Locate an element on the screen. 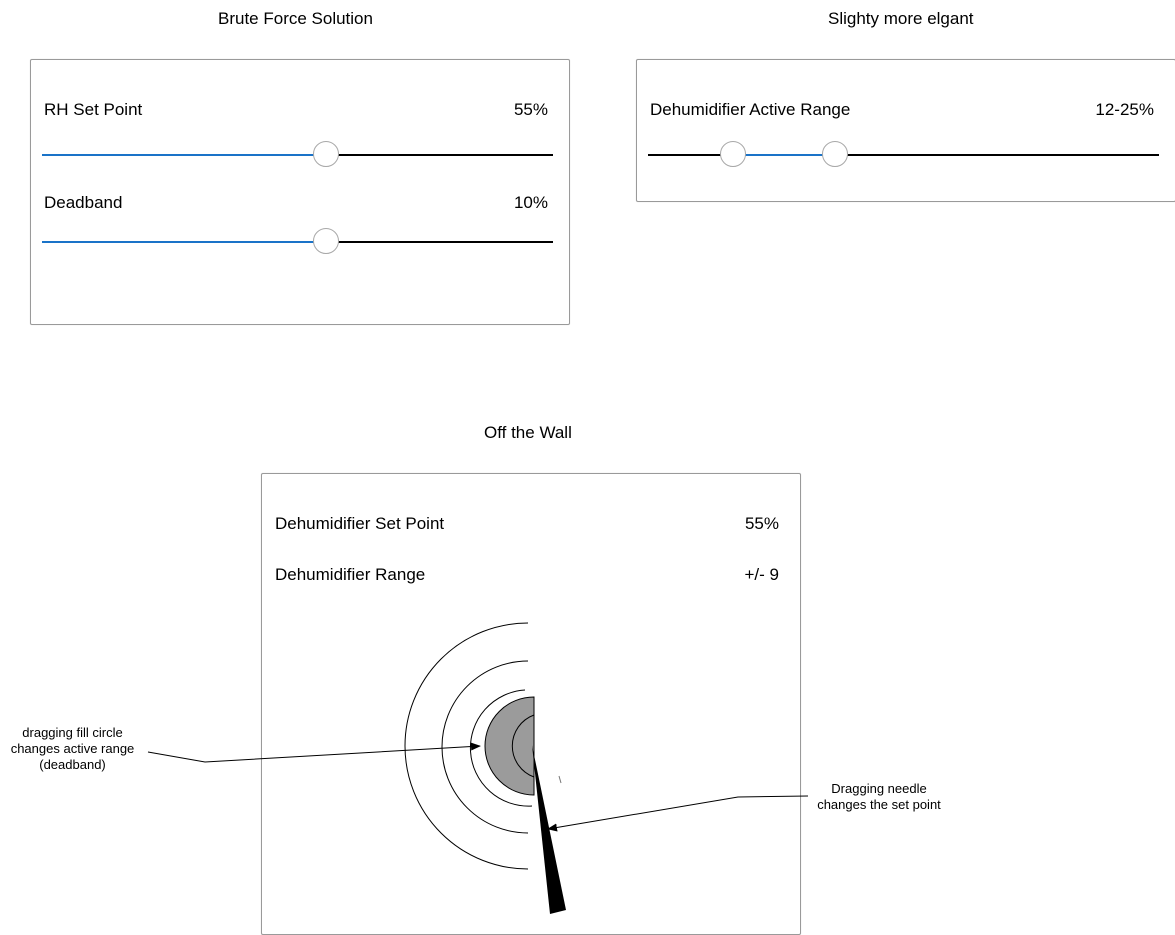 The width and height of the screenshot is (1175, 935). annotation-line: changes active range is located at coordinates (72, 748).